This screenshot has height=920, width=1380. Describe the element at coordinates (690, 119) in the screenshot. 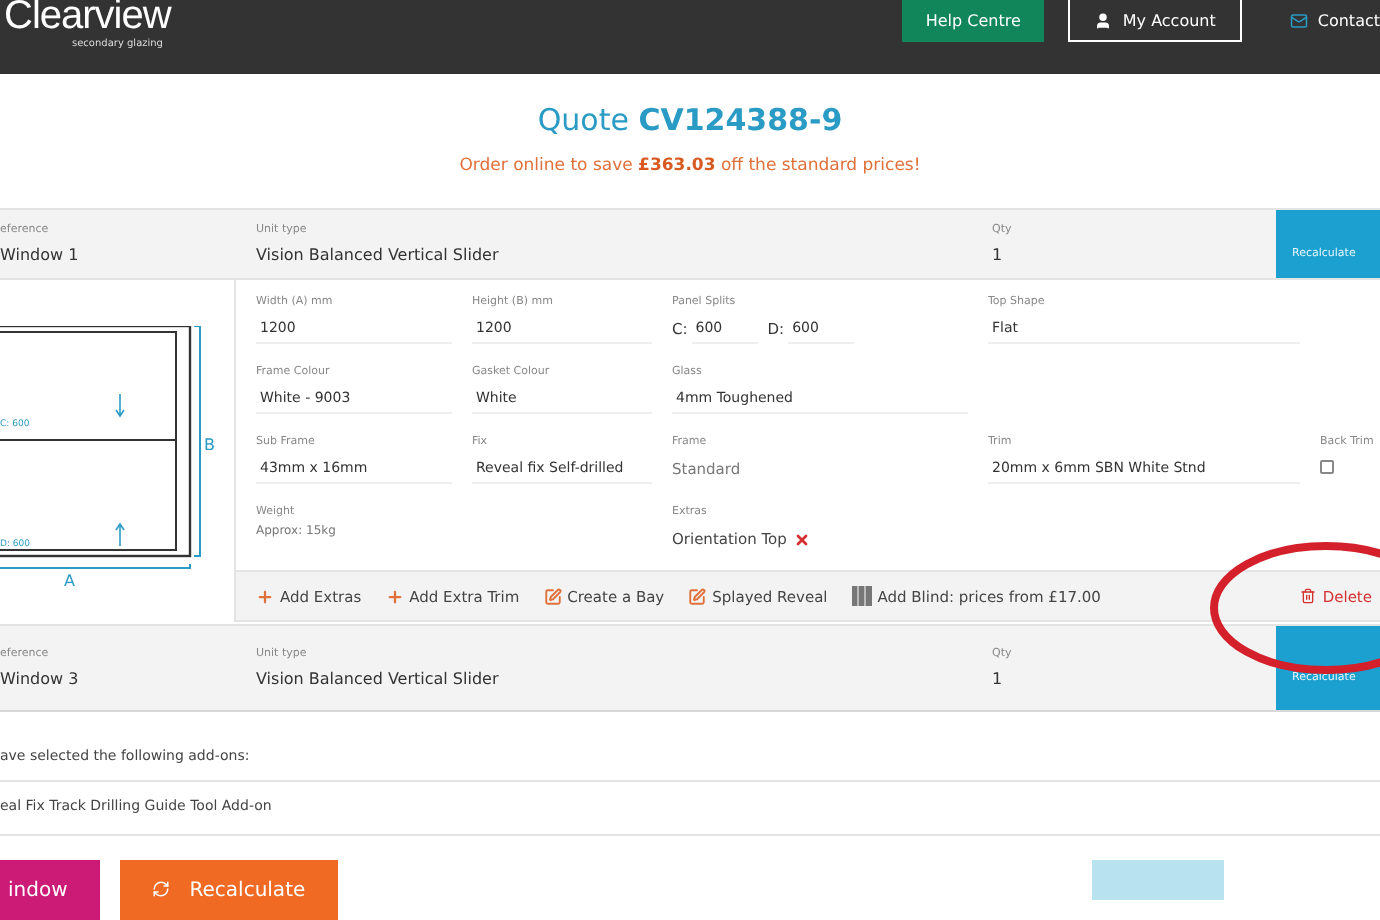

I see `quote-title: Quote CV124388-9` at that location.